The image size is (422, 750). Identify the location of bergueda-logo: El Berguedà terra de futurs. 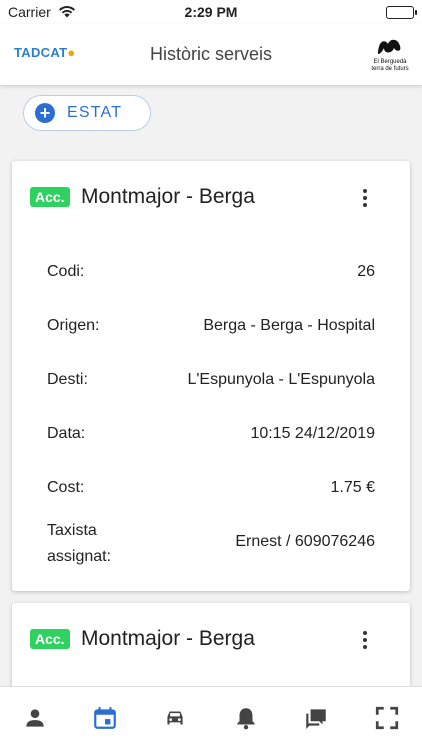
(390, 54).